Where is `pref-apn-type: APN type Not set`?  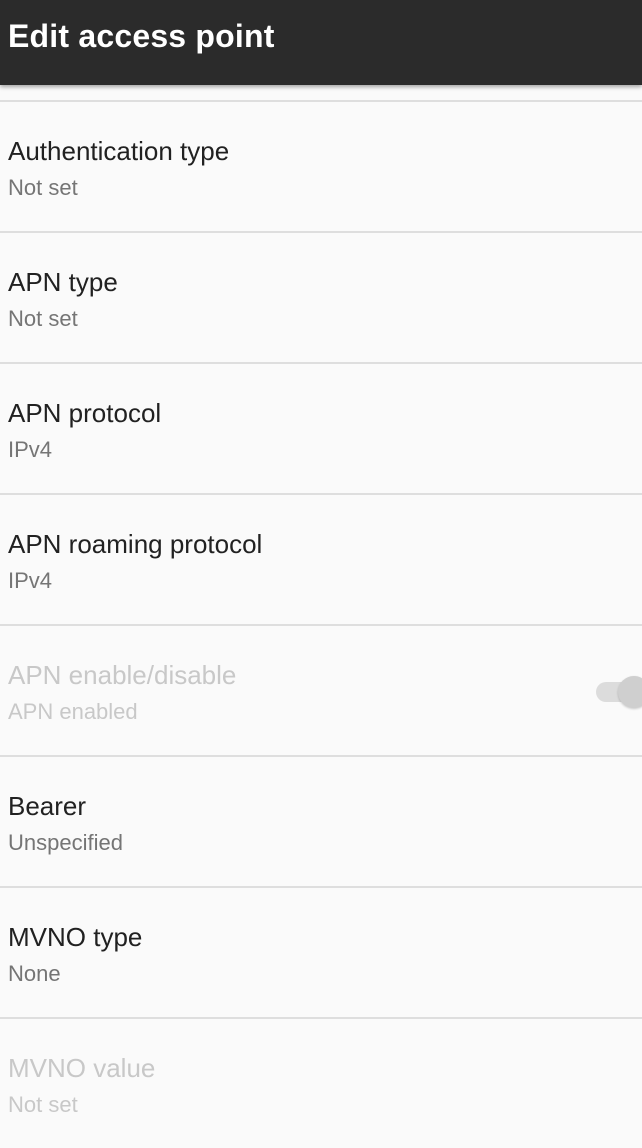 pref-apn-type: APN type Not set is located at coordinates (321, 298).